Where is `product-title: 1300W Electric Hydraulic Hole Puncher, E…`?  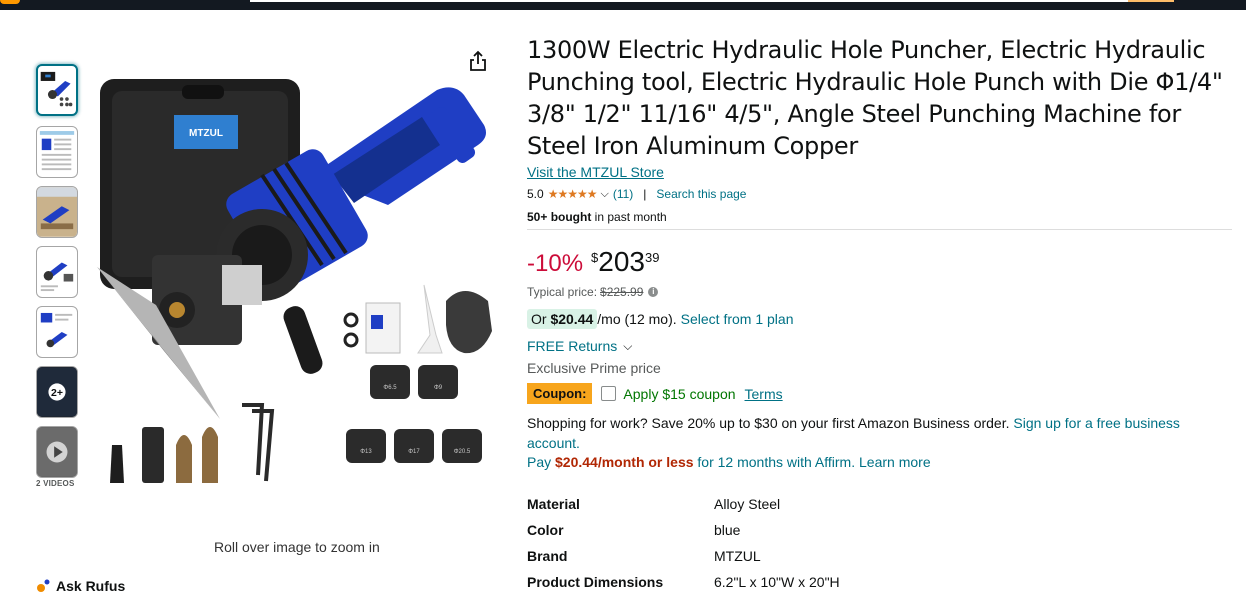 product-title: 1300W Electric Hydraulic Hole Puncher, E… is located at coordinates (875, 98).